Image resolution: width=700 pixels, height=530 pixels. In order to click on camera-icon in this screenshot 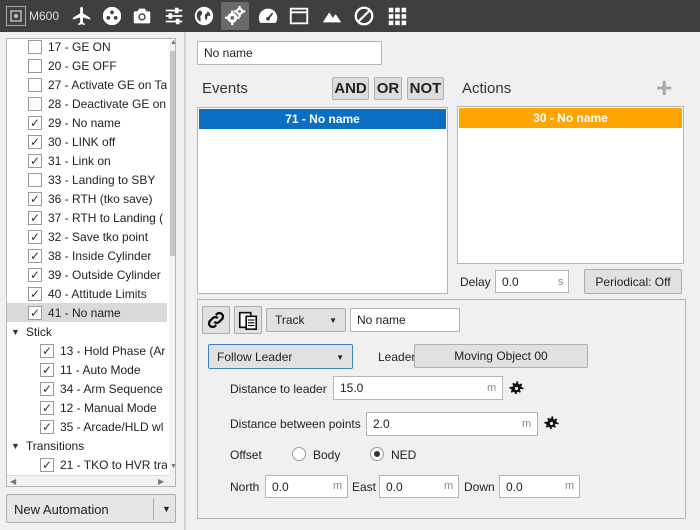, I will do `click(142, 16)`.